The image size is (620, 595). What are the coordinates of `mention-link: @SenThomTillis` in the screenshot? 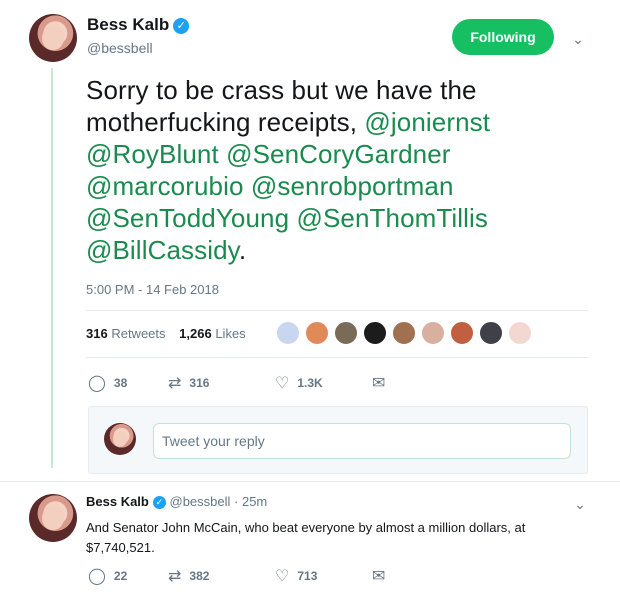 It's located at (392, 218).